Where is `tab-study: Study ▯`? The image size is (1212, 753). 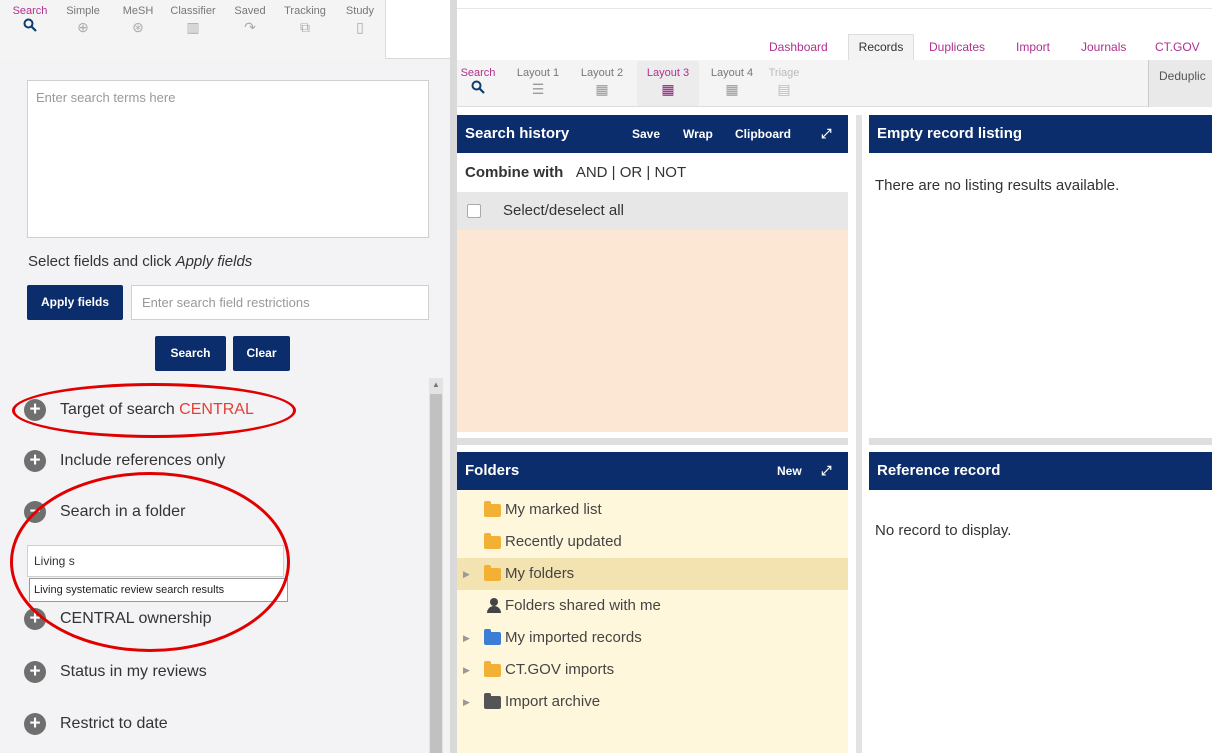
tab-study: Study ▯ is located at coordinates (360, 30).